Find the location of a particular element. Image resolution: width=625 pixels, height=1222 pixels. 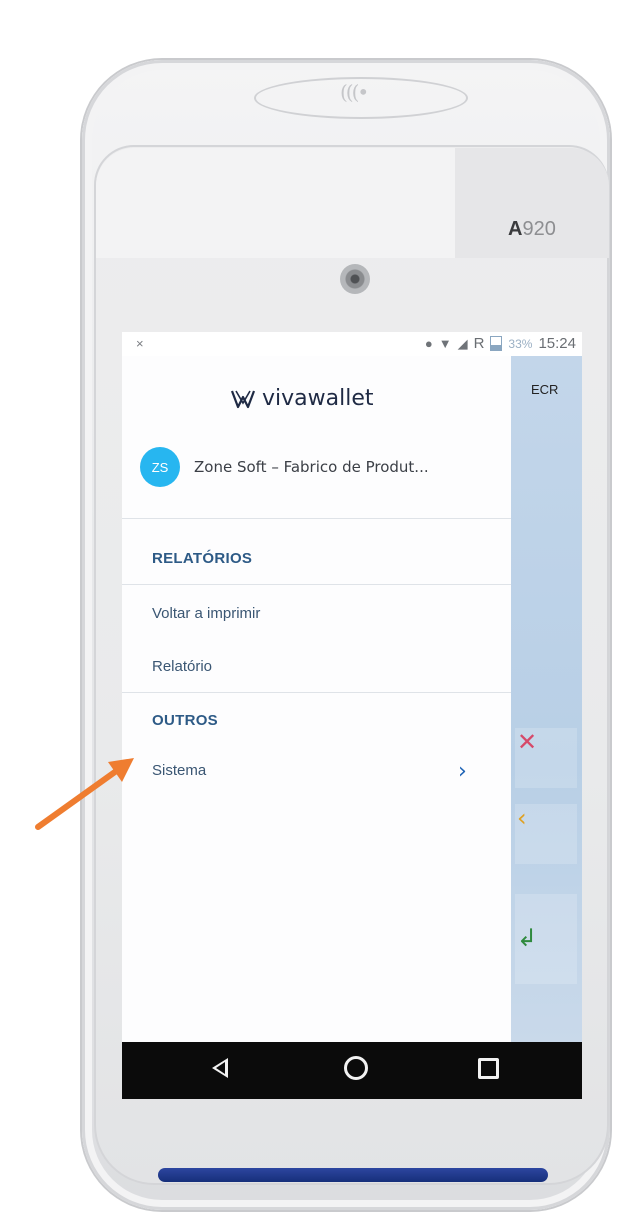

device-model-label: A920 is located at coordinates (532, 229).